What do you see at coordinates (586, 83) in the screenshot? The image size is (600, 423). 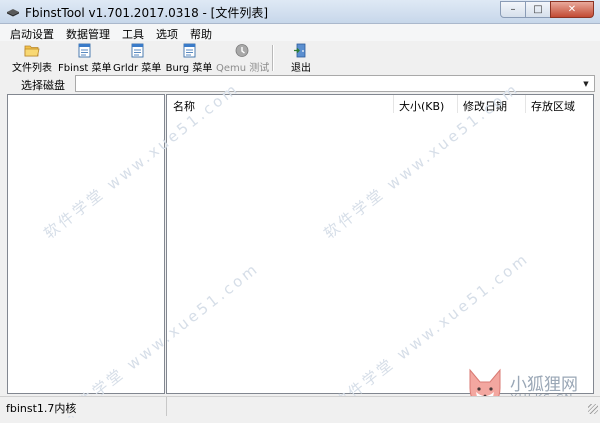 I see `chevron-down-icon: ▼` at bounding box center [586, 83].